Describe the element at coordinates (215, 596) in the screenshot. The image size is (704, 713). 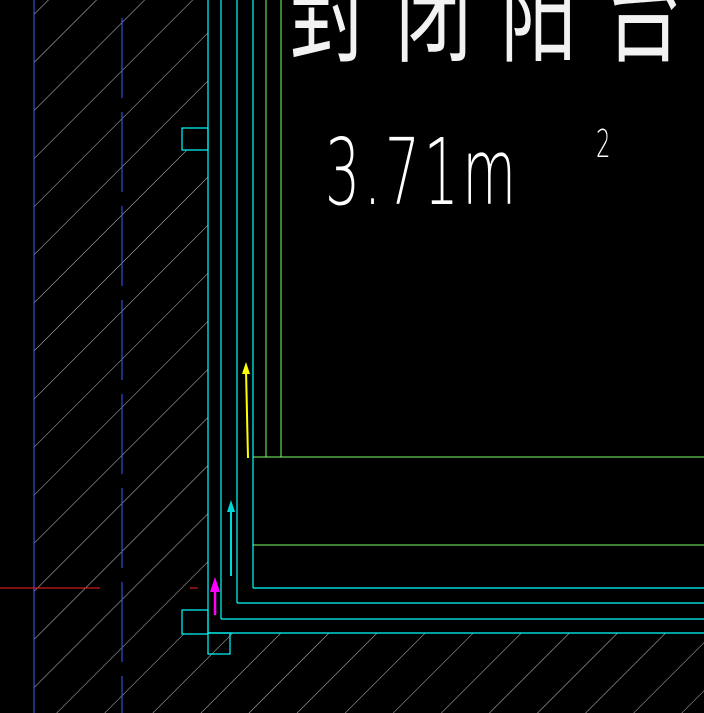
I see `magenta-arrow-icon` at that location.